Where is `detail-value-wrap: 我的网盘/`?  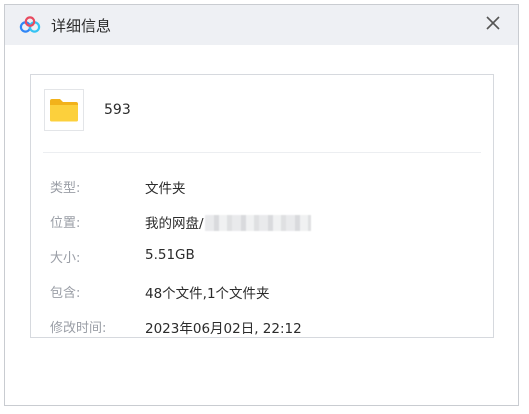
detail-value-wrap: 我的网盘/ is located at coordinates (228, 222).